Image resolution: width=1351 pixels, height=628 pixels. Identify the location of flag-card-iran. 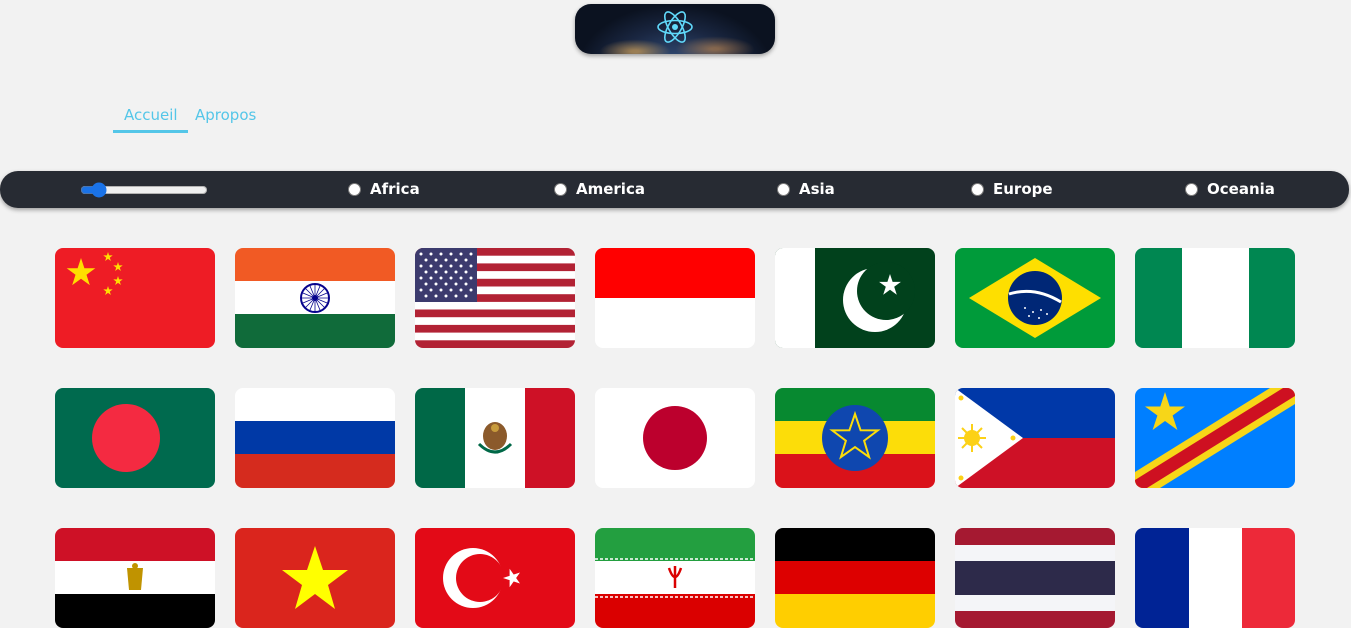
(675, 578).